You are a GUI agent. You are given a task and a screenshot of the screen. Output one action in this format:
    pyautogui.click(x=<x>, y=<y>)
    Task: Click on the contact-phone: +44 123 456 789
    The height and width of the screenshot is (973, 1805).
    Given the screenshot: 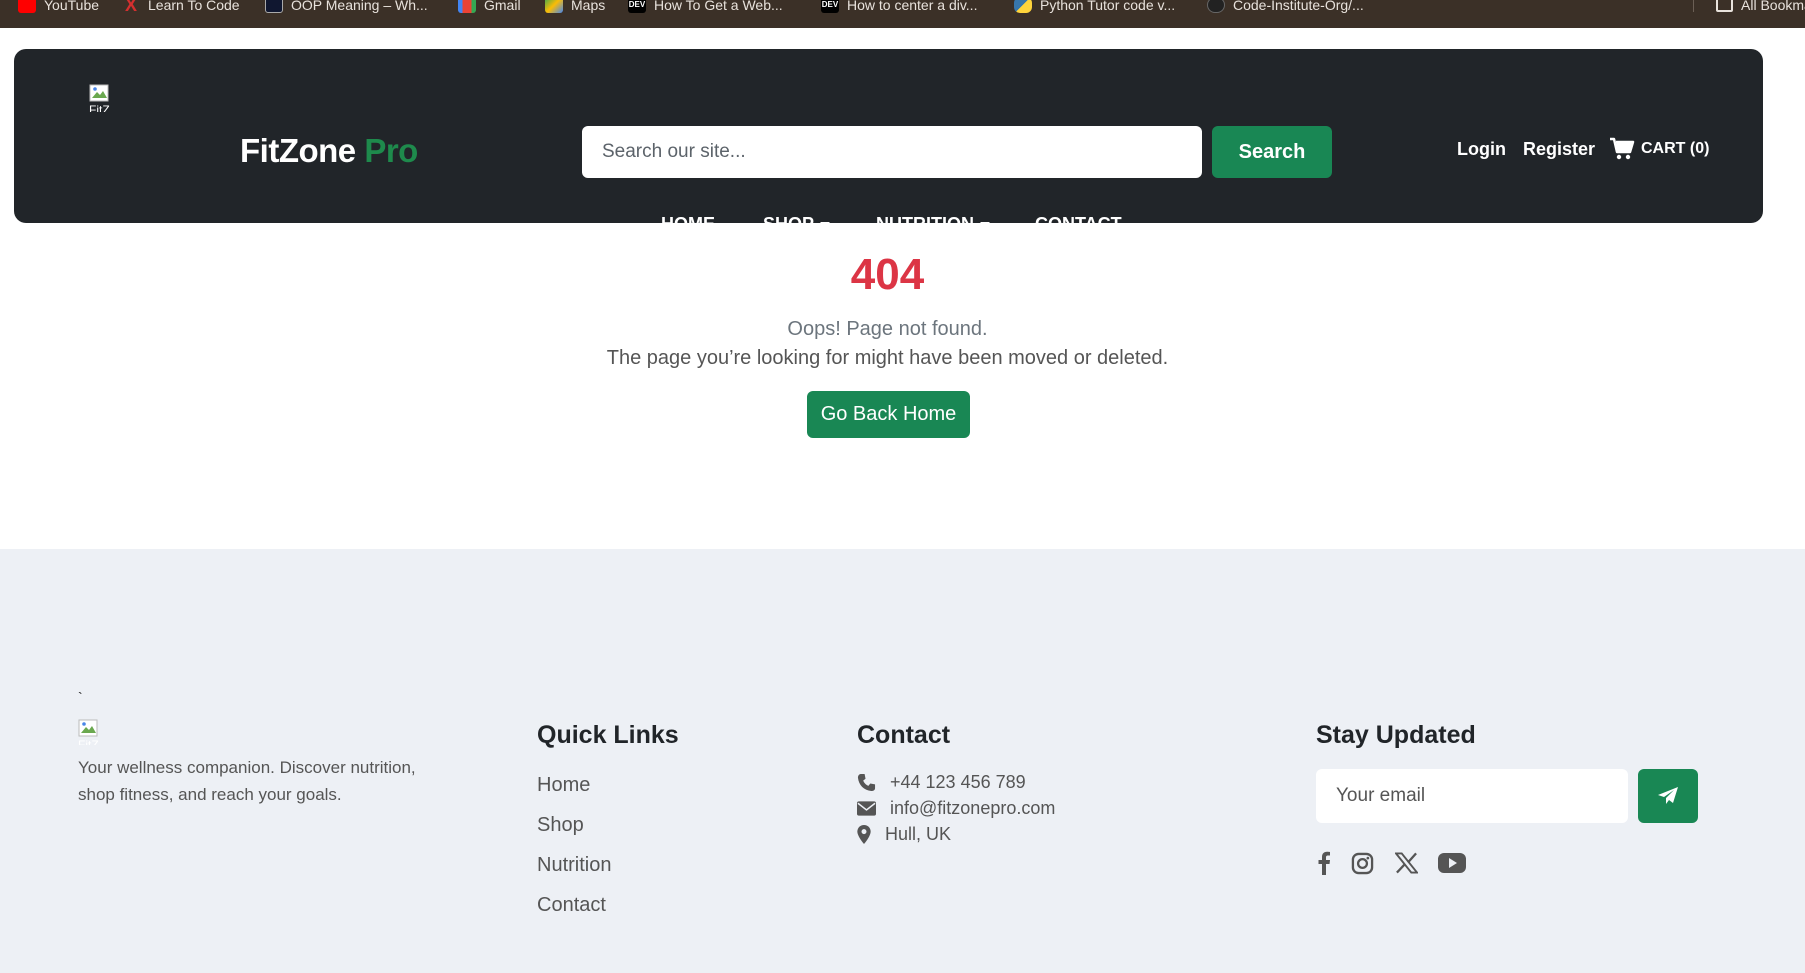 What is the action you would take?
    pyautogui.click(x=941, y=782)
    